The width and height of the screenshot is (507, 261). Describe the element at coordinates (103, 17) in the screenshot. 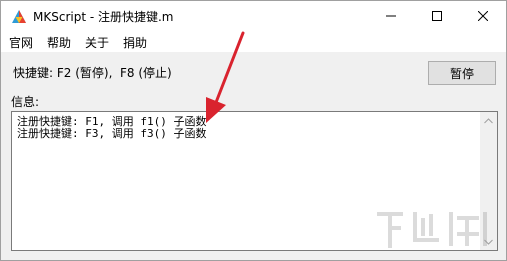

I see `window-title: MKScript - 注册快捷键.m` at that location.